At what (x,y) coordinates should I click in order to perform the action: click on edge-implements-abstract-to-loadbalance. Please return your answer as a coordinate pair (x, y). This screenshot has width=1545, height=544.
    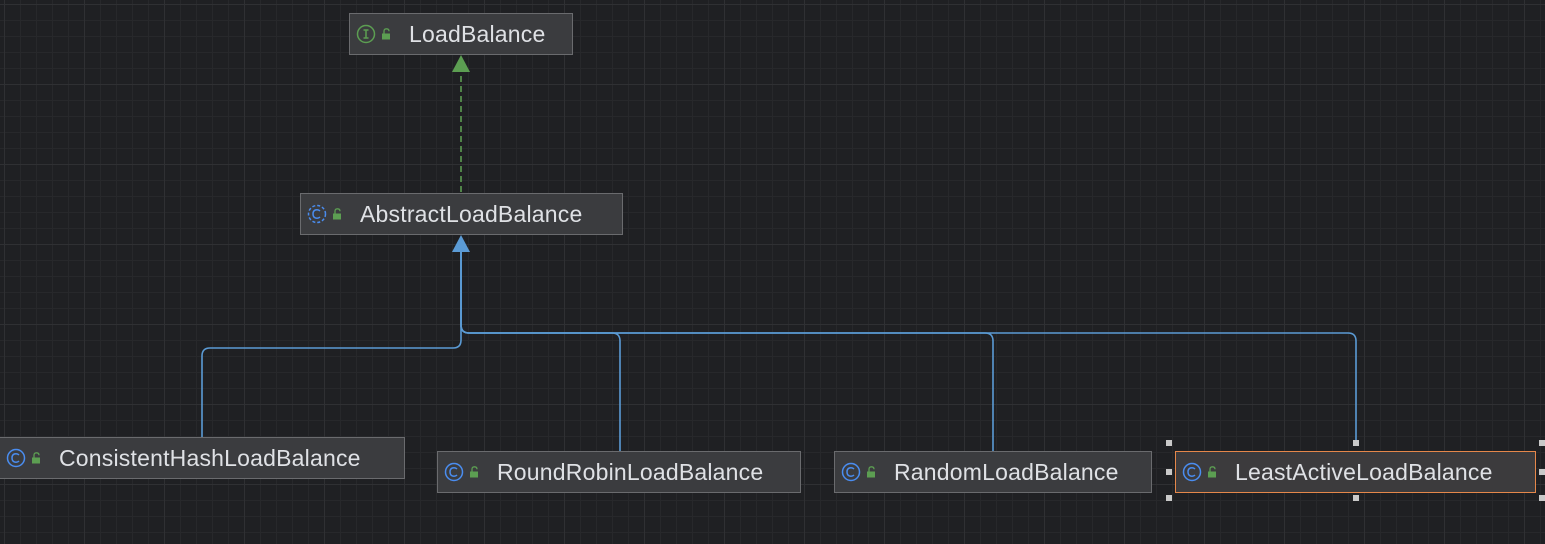
    Looking at the image, I should click on (461, 123).